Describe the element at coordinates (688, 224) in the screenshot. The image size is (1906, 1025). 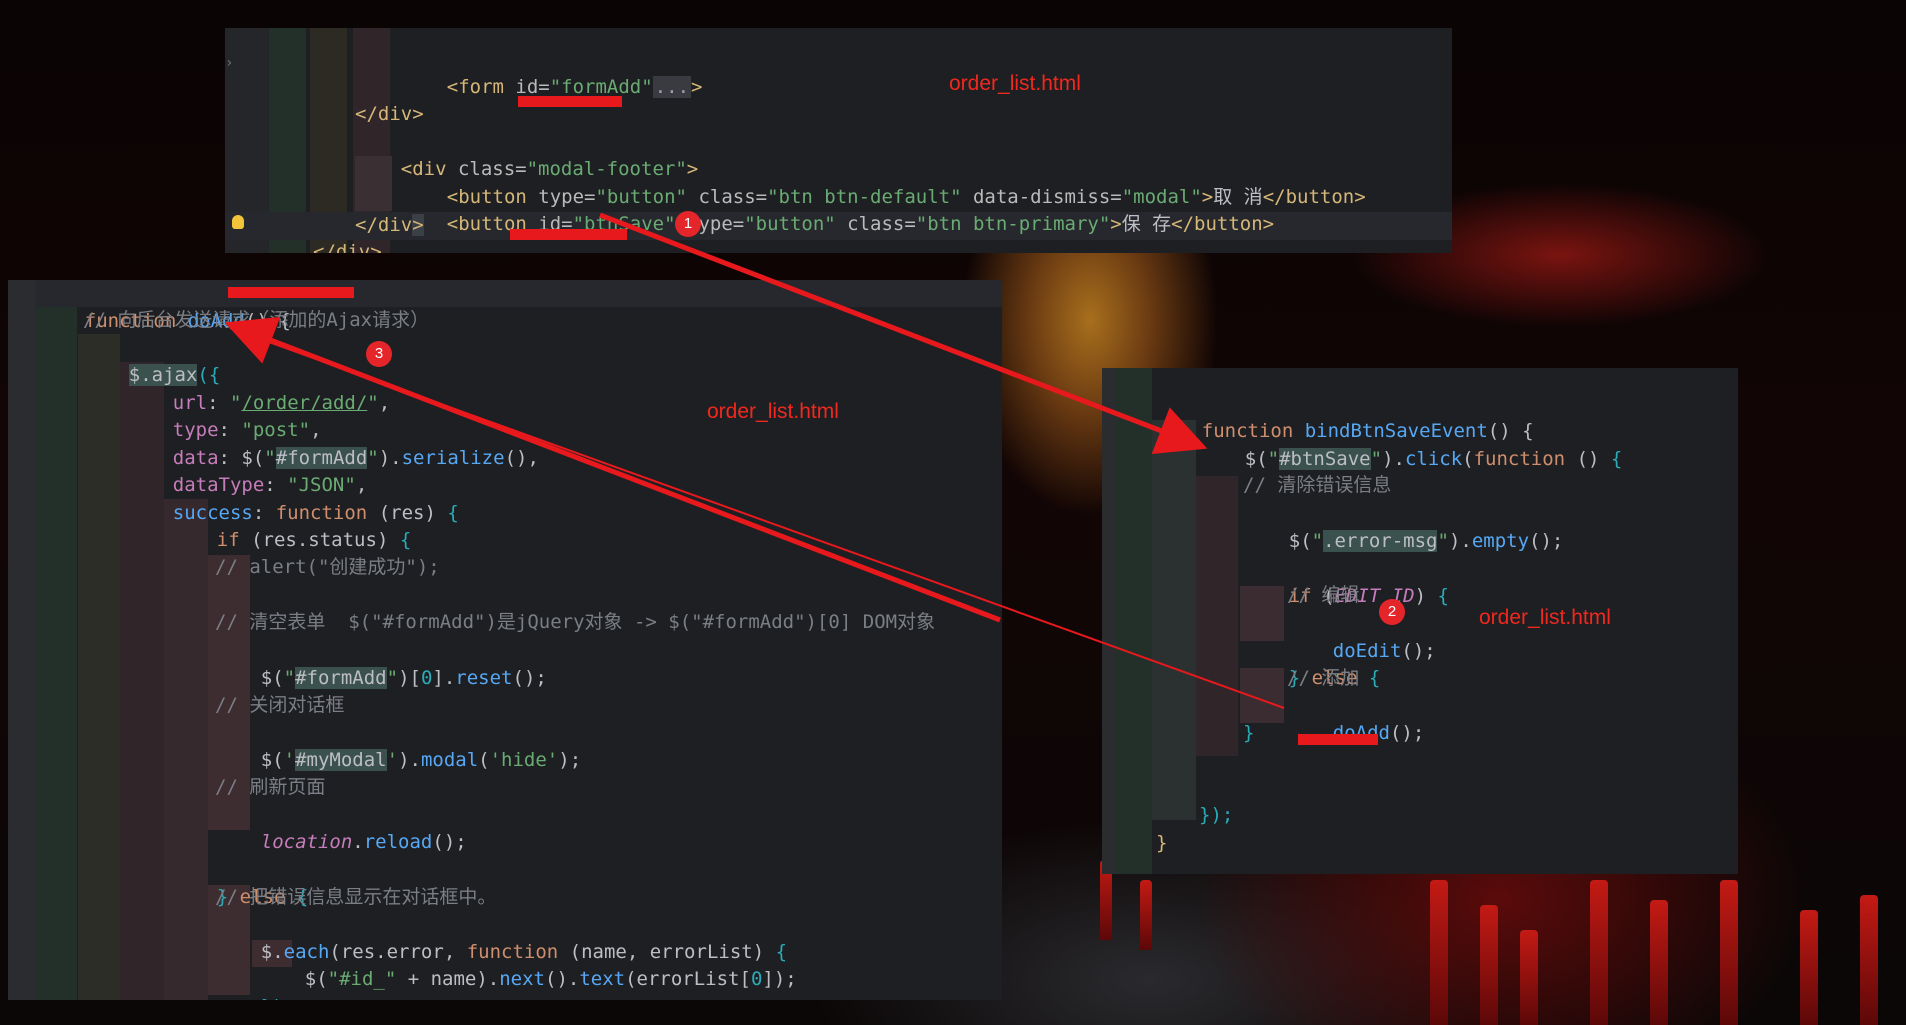
I see `badge-1: 1` at that location.